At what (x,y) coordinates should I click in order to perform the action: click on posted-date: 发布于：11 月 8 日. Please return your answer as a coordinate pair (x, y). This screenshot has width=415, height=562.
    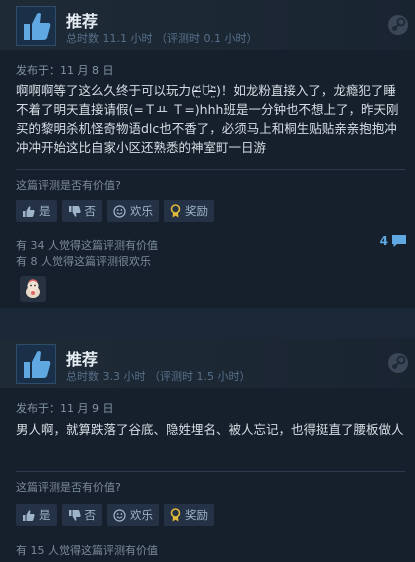
    Looking at the image, I should click on (65, 70).